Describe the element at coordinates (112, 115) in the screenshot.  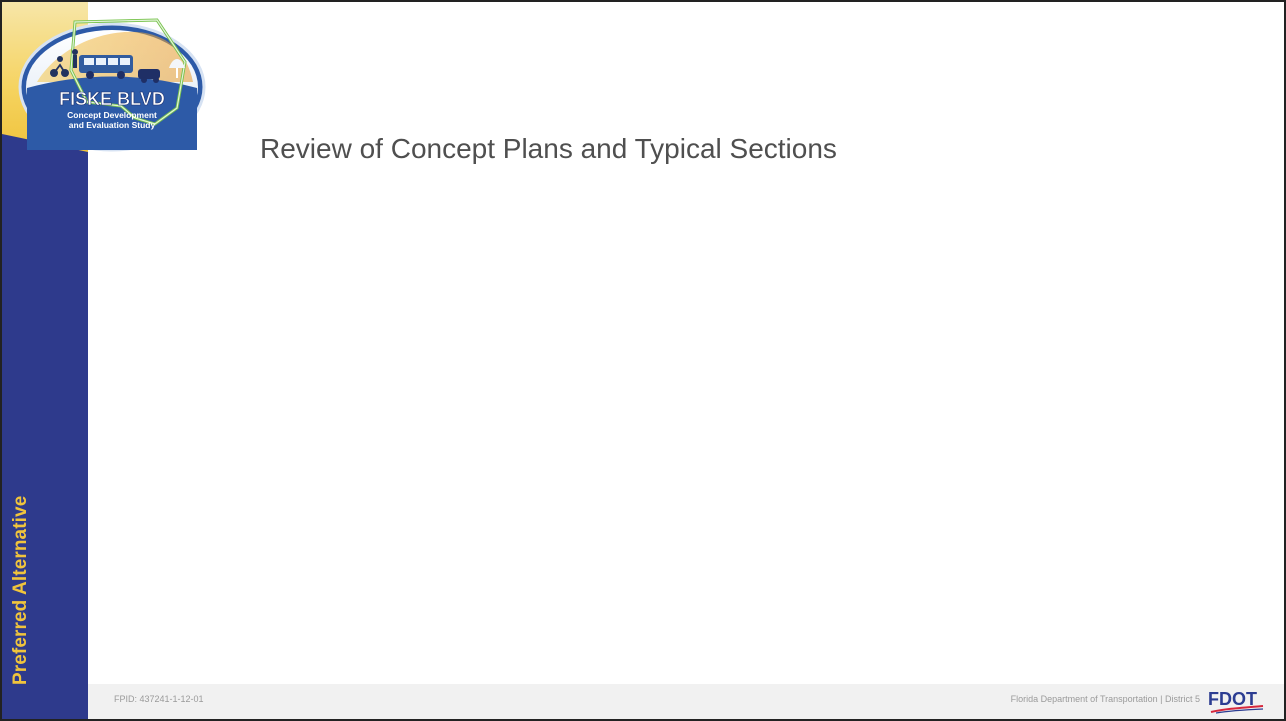
I see `logo-subtitle-line1: Concept Development` at that location.